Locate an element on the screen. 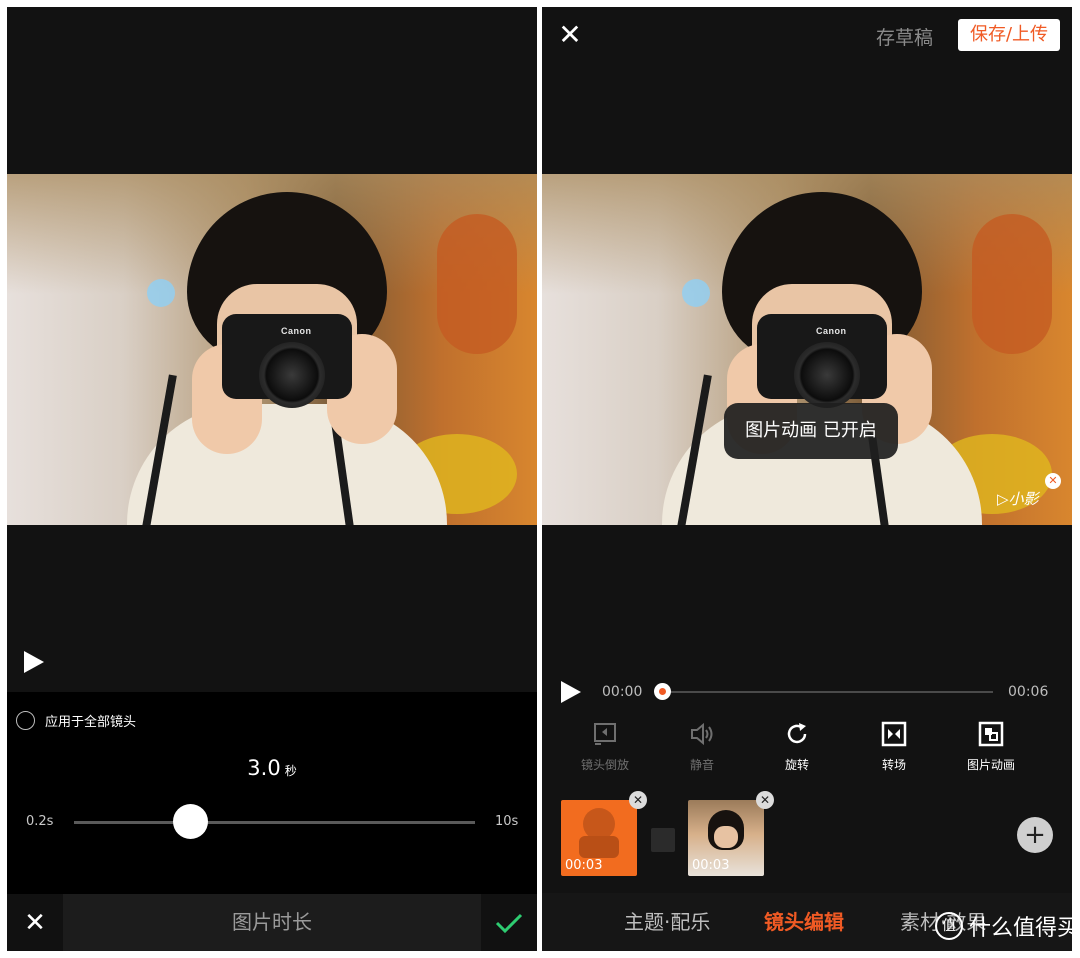  confirm-button is located at coordinates (509, 922).